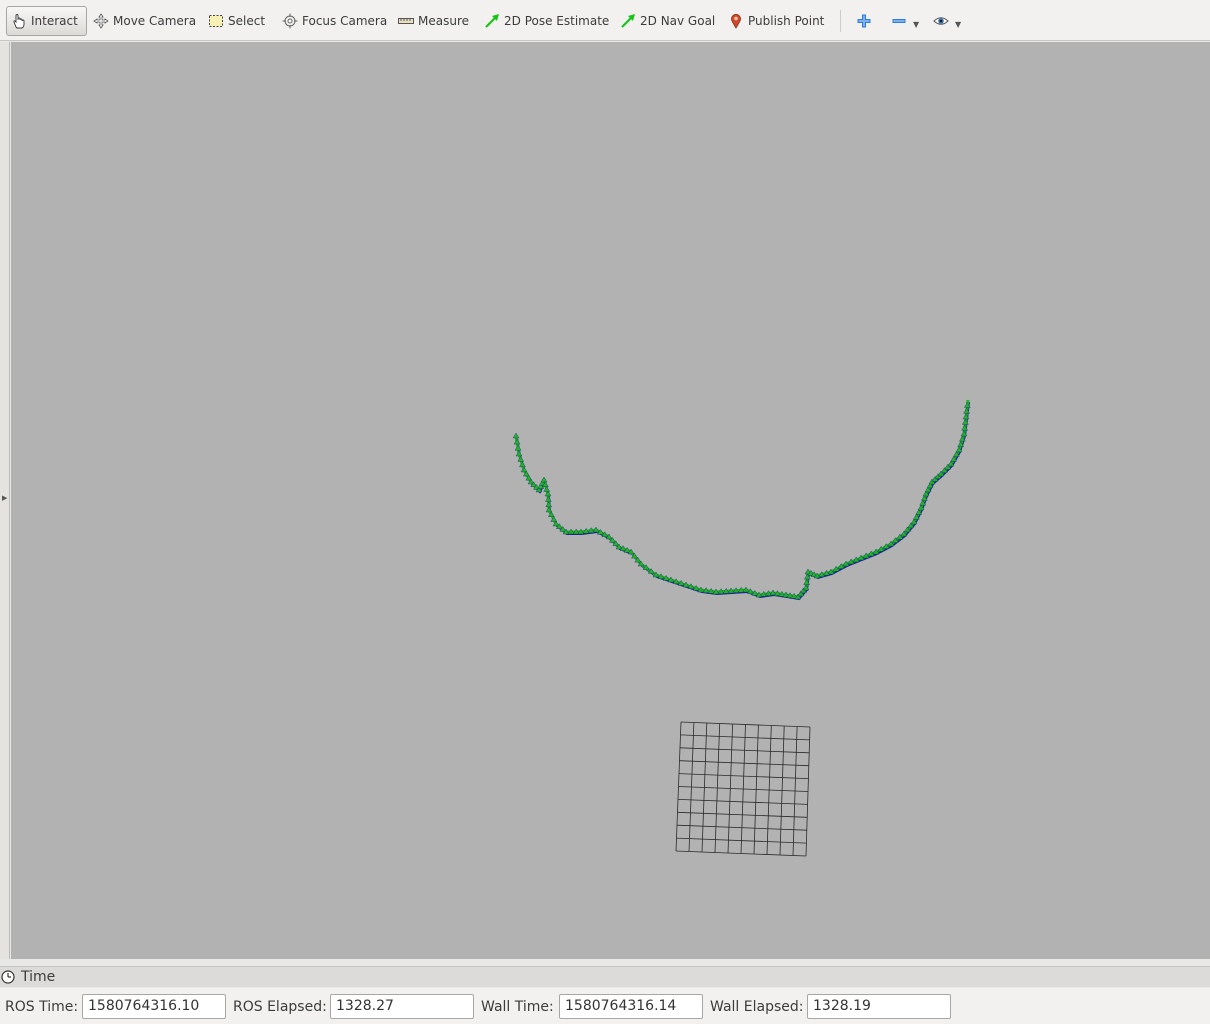 This screenshot has width=1210, height=1024. Describe the element at coordinates (678, 21) in the screenshot. I see `tool-2d-nav-goal-label: 2D Nav Goal` at that location.